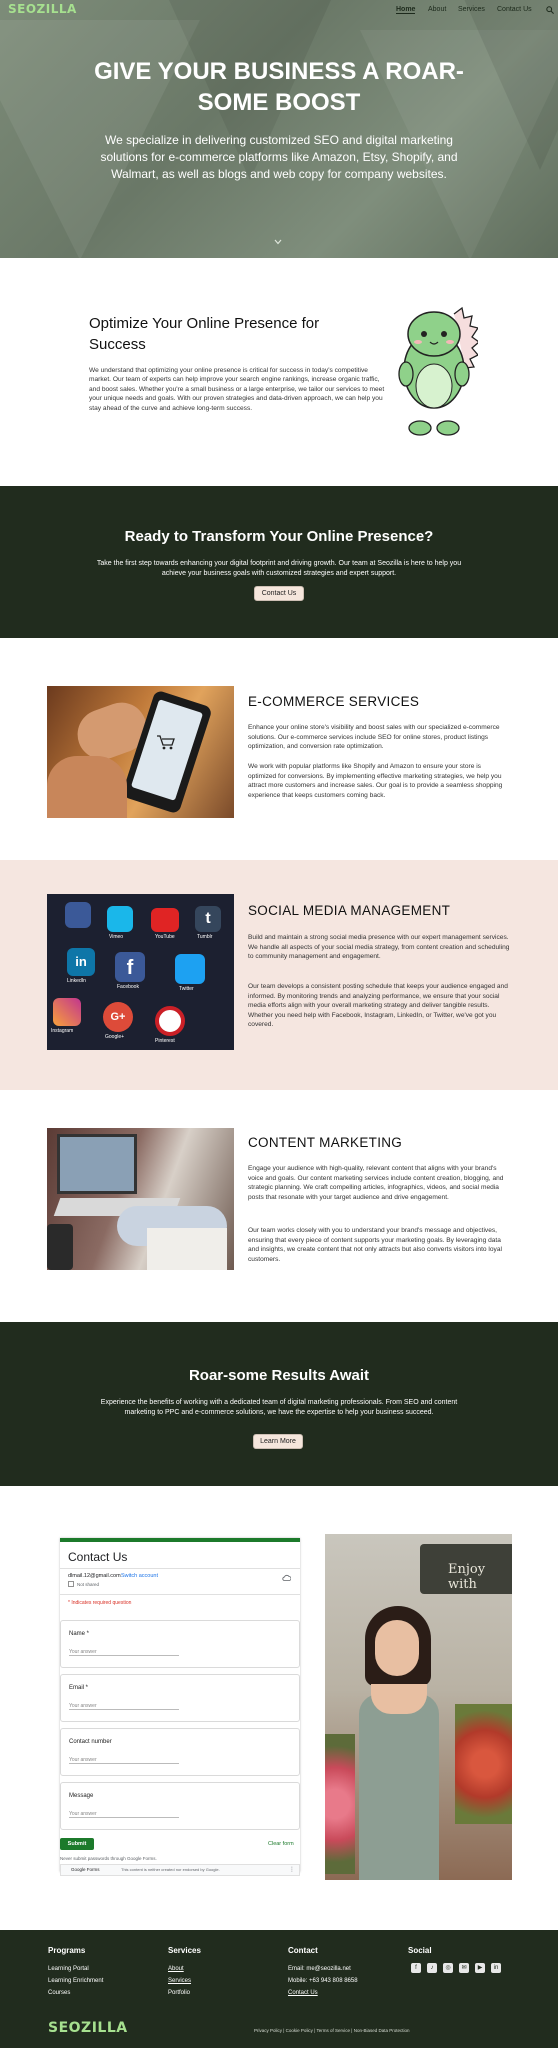  What do you see at coordinates (550, 10) in the screenshot?
I see `search-icon` at bounding box center [550, 10].